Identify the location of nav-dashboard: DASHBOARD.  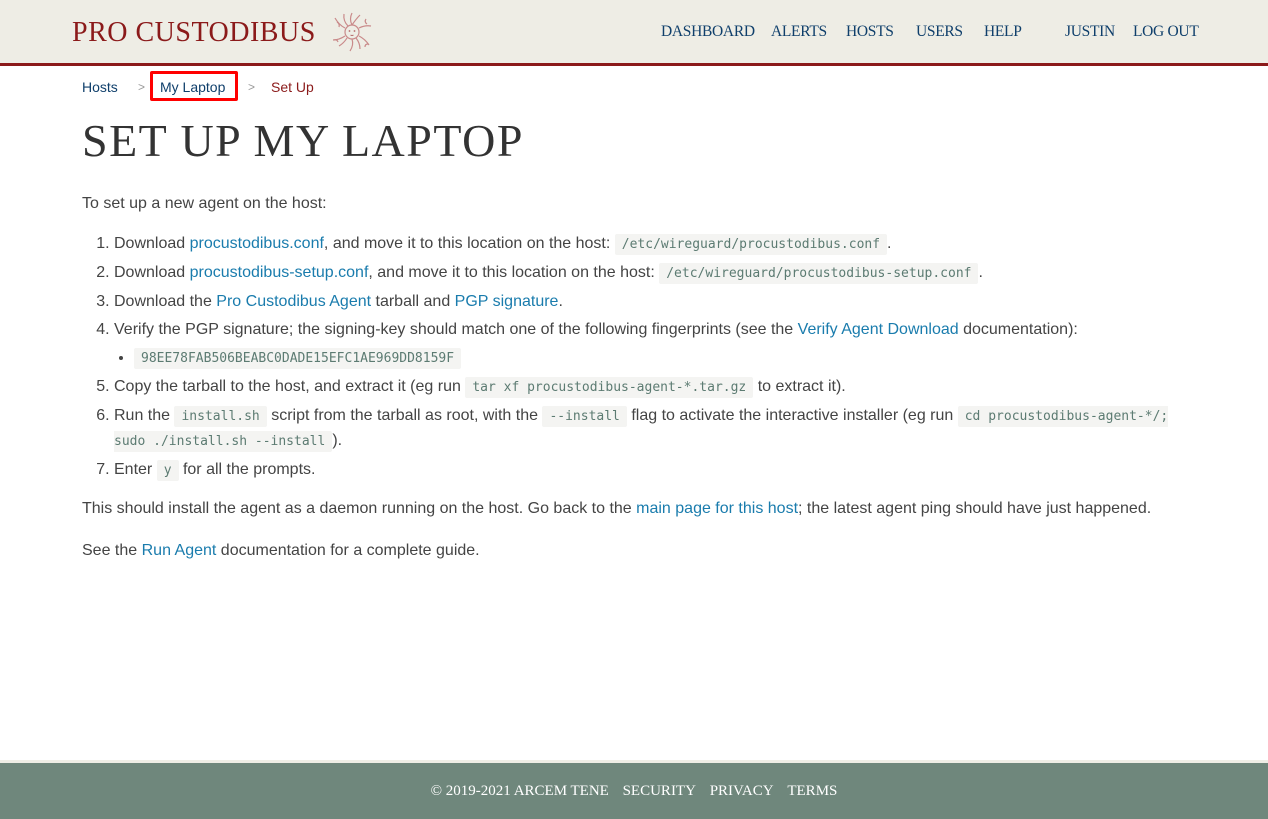
(708, 32).